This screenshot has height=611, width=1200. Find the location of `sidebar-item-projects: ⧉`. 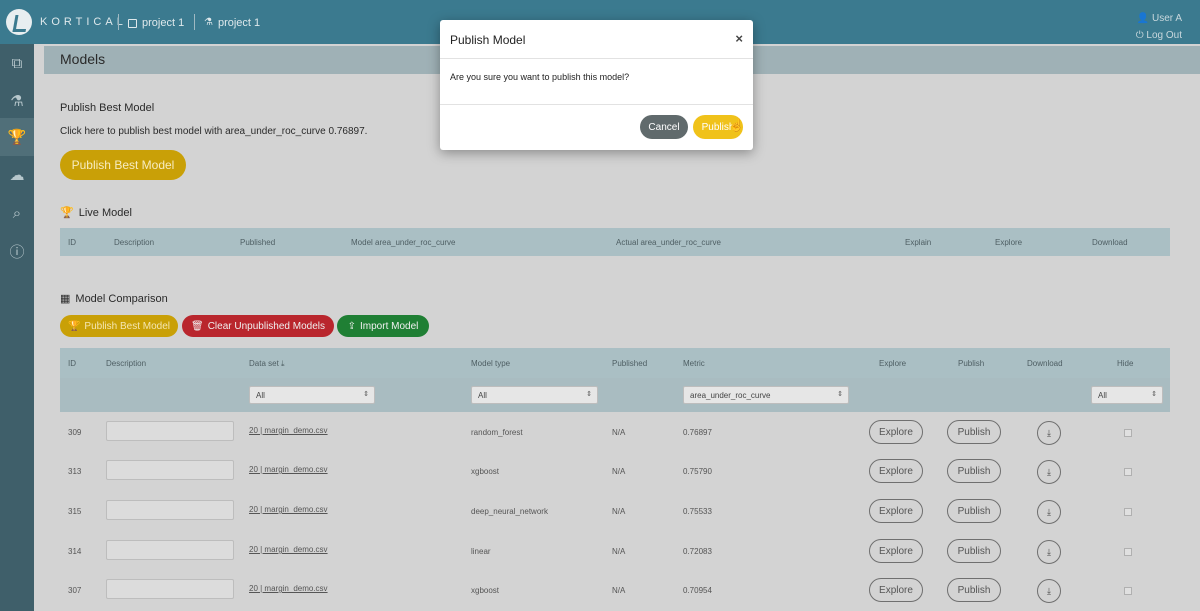

sidebar-item-projects: ⧉ is located at coordinates (17, 63).